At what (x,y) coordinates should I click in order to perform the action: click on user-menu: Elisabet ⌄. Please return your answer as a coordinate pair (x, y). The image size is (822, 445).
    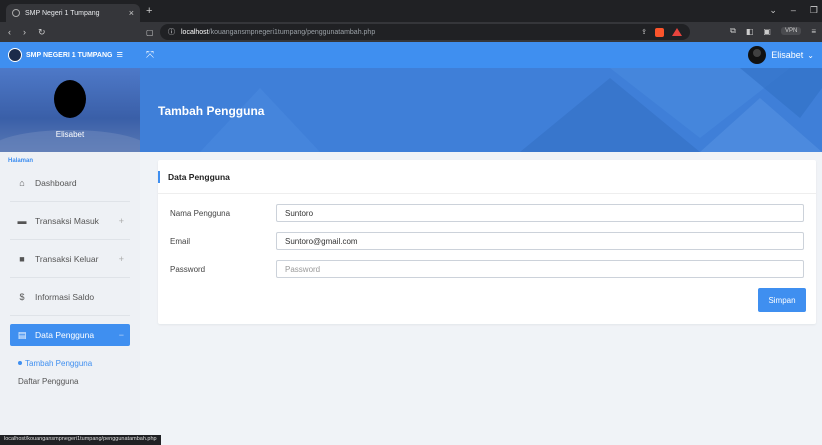
    Looking at the image, I should click on (781, 55).